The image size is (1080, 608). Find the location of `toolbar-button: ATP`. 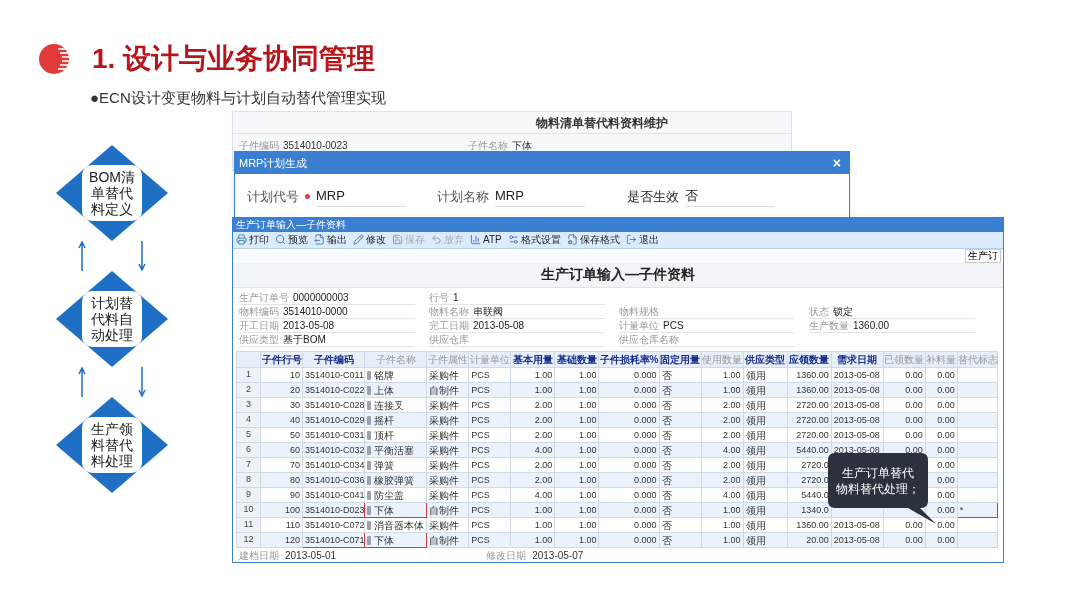

toolbar-button: ATP is located at coordinates (486, 239).